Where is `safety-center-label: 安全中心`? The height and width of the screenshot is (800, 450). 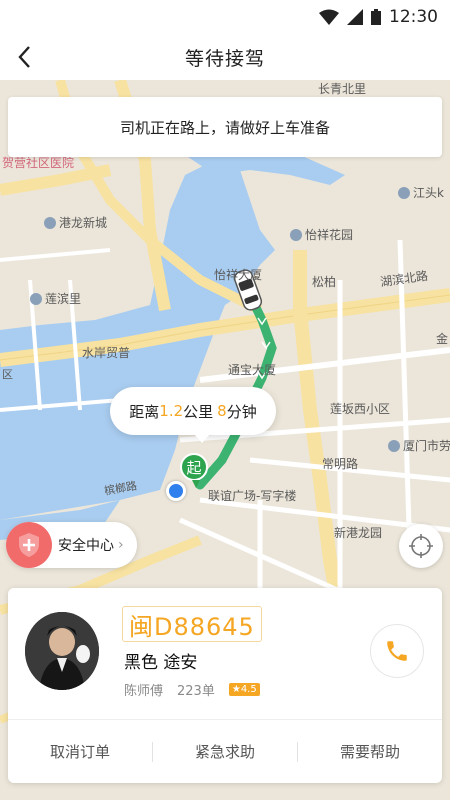 safety-center-label: 安全中心 is located at coordinates (86, 546).